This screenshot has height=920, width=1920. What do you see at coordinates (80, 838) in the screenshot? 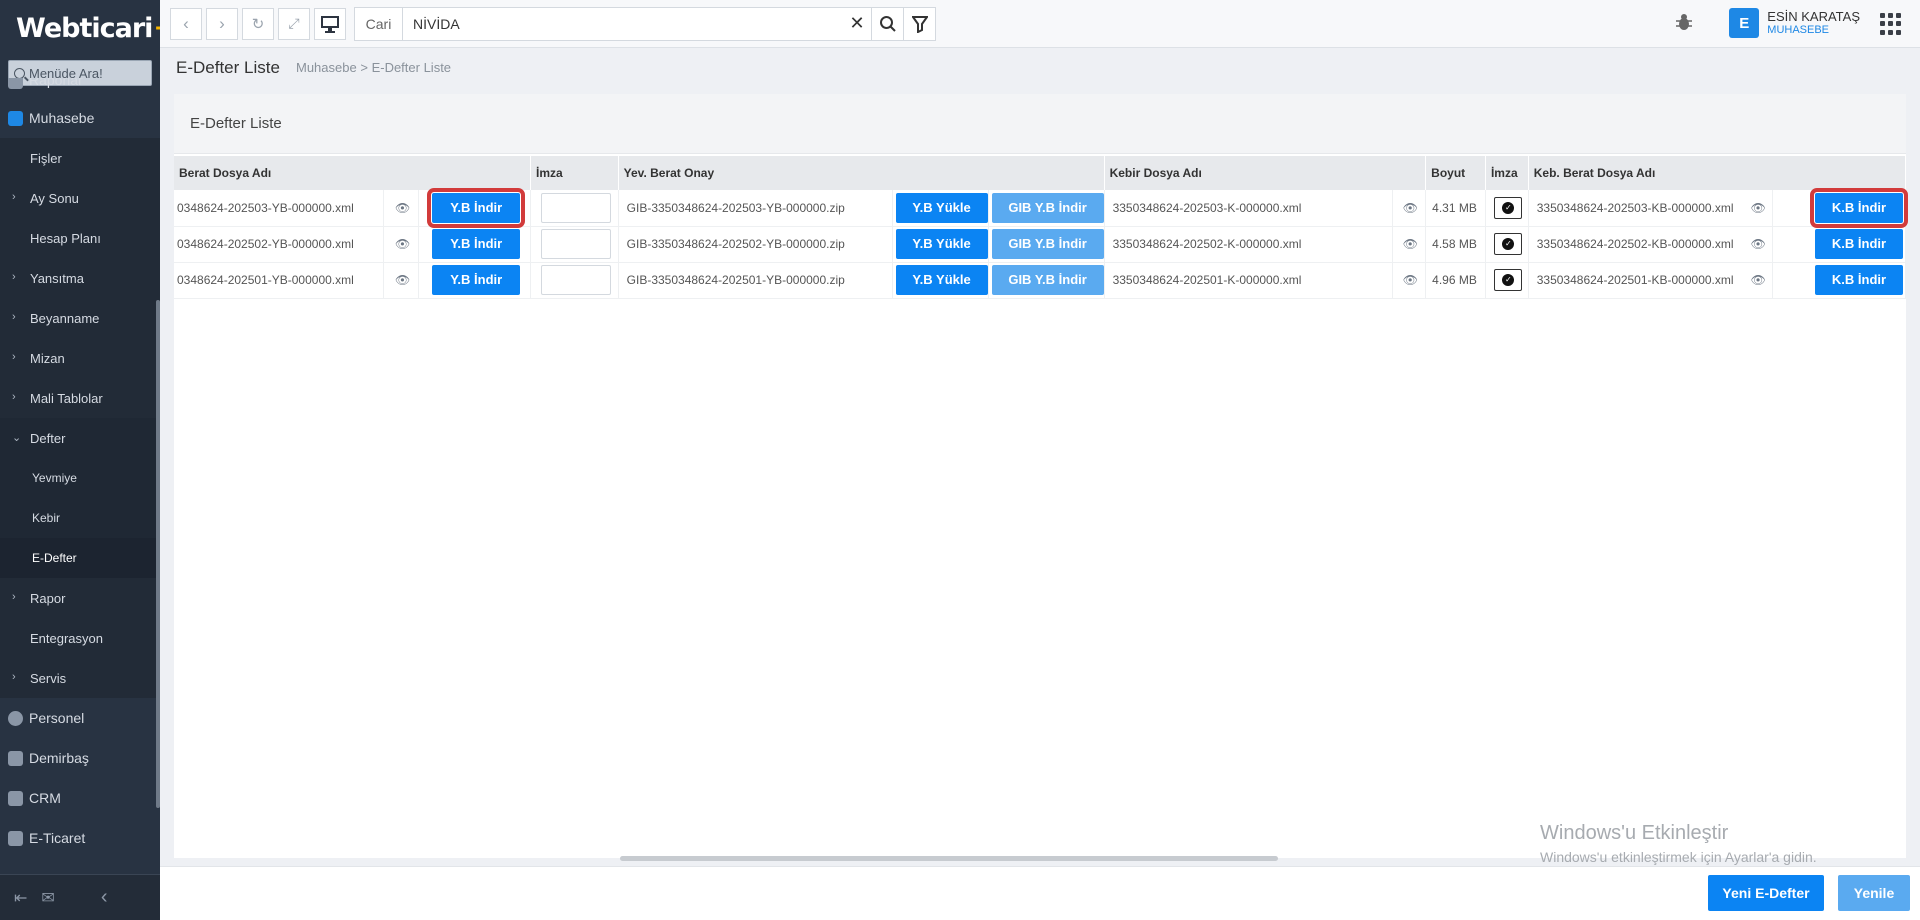
I see `sidebar-item-e-ticaret: E-Ticaret` at bounding box center [80, 838].